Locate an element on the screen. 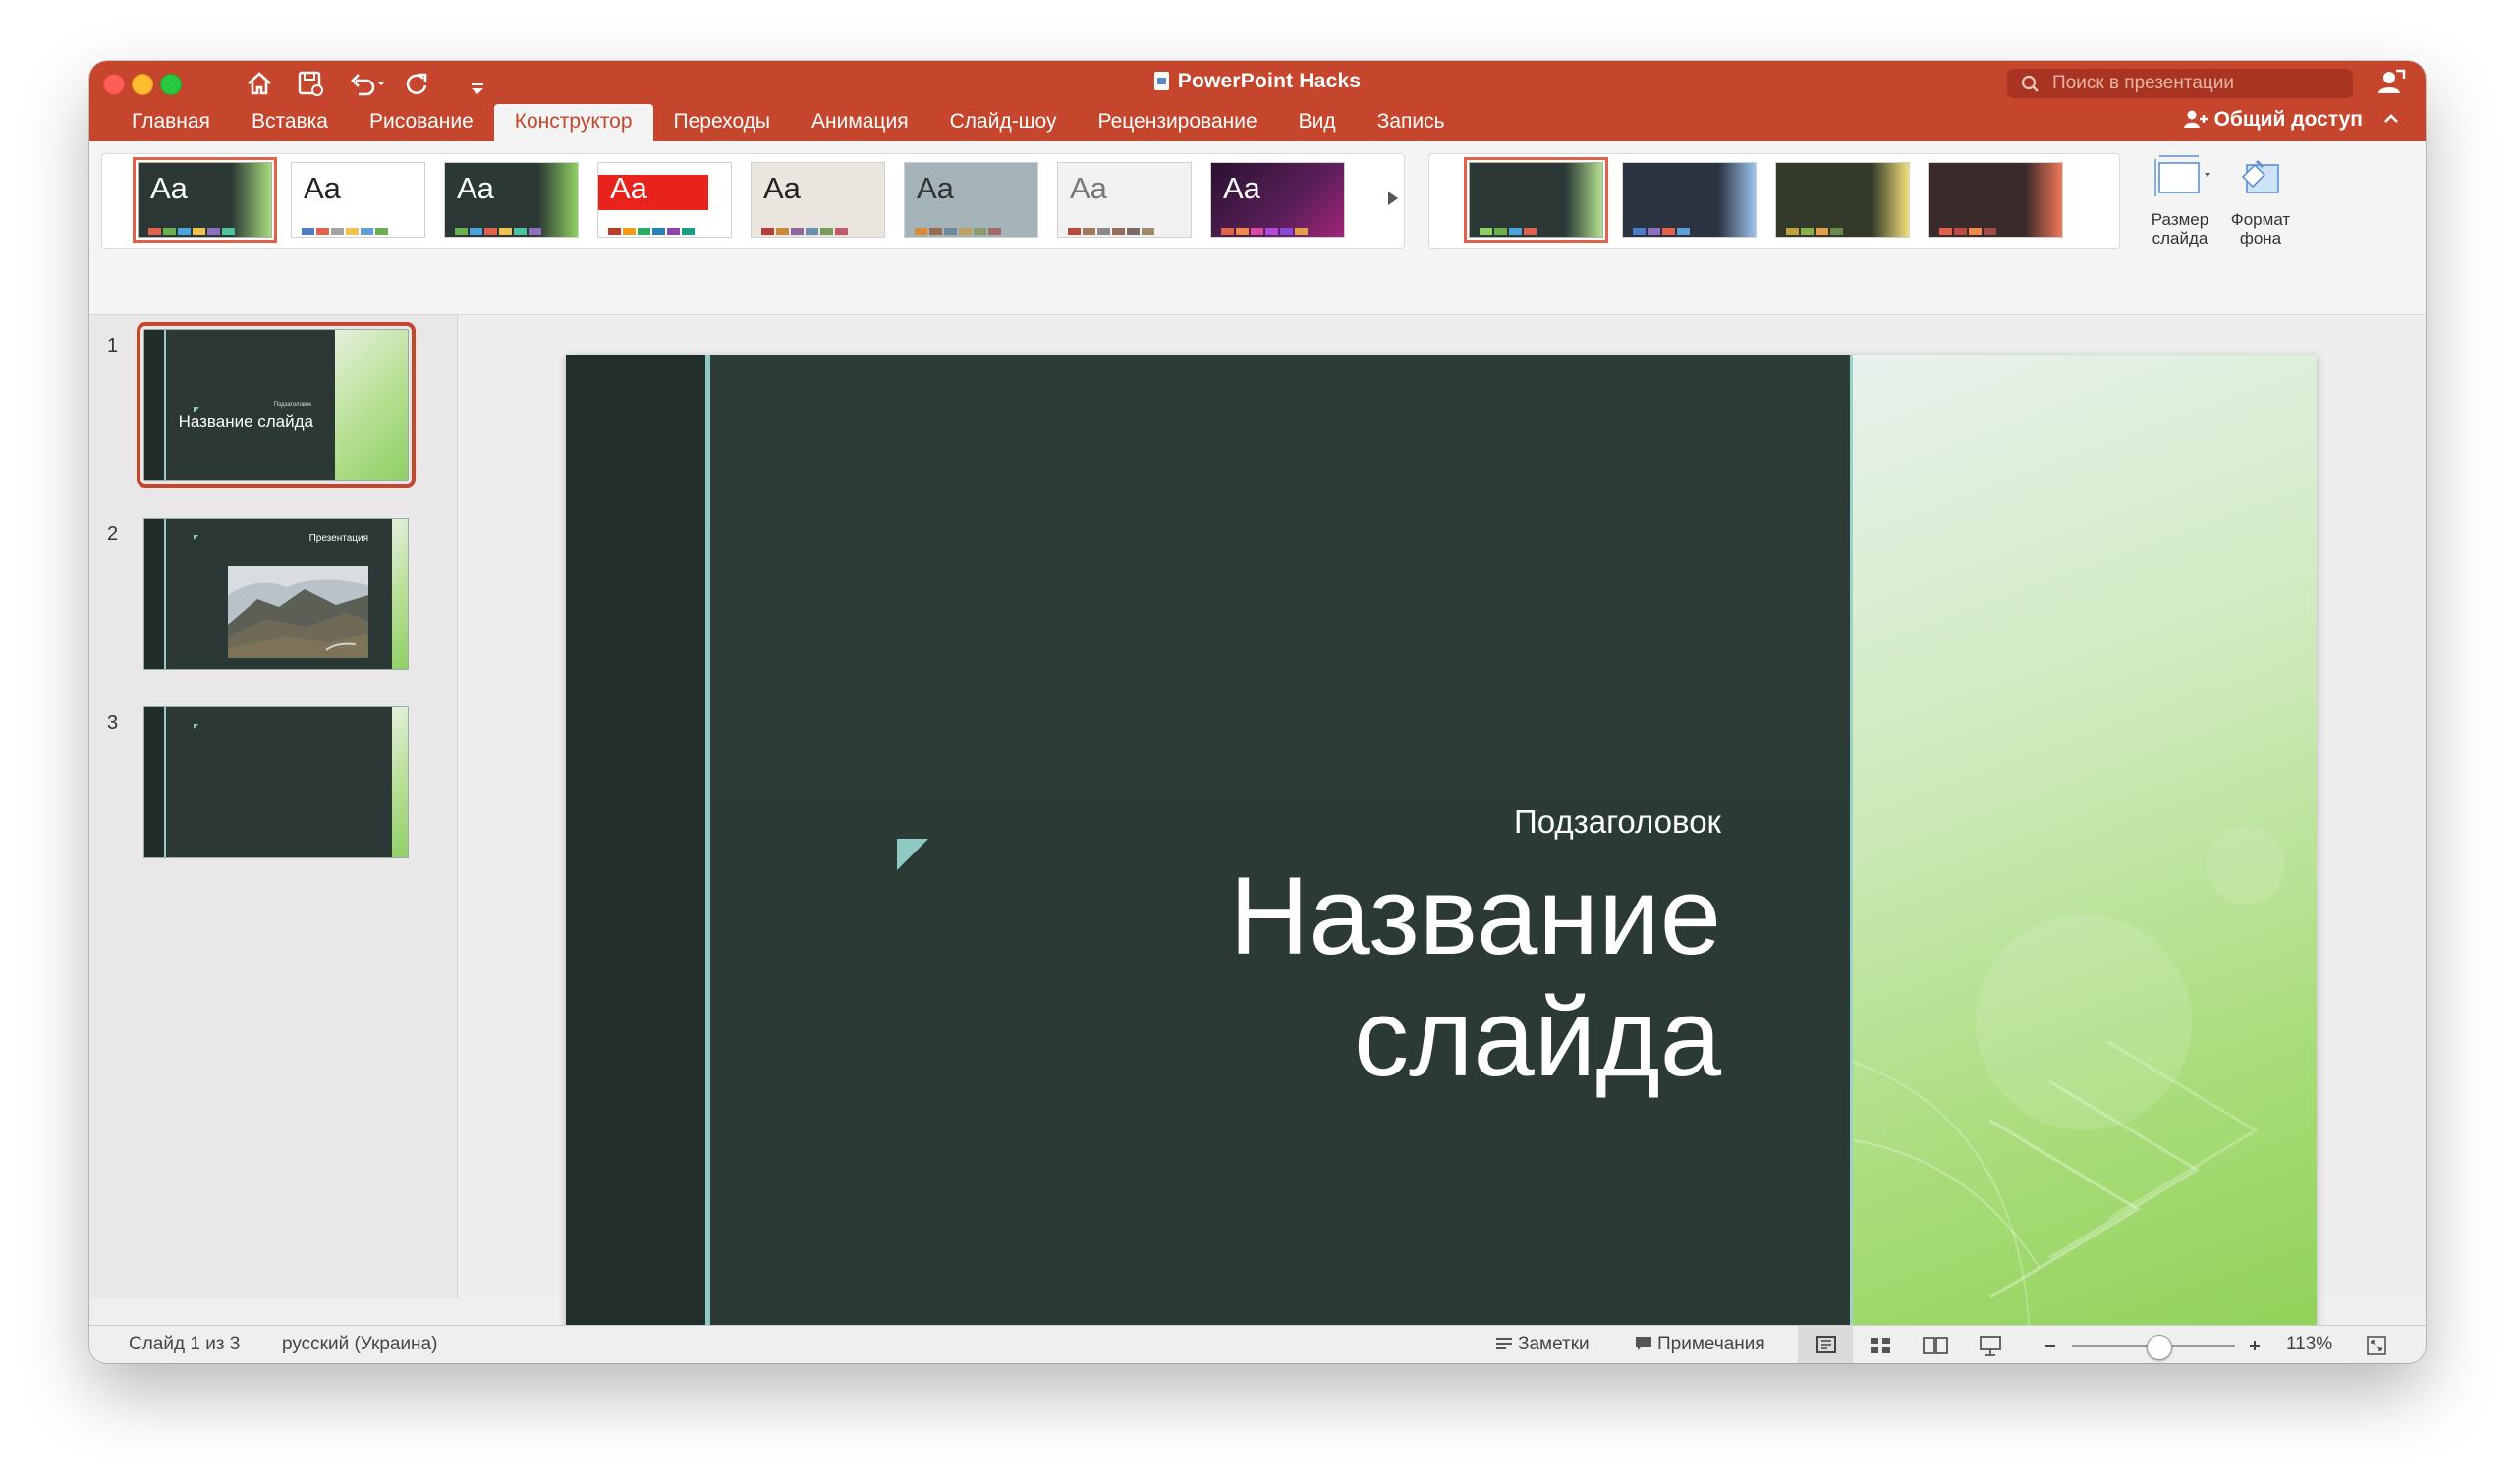 This screenshot has width=2515, height=1484. reading-view-button is located at coordinates (1935, 1344).